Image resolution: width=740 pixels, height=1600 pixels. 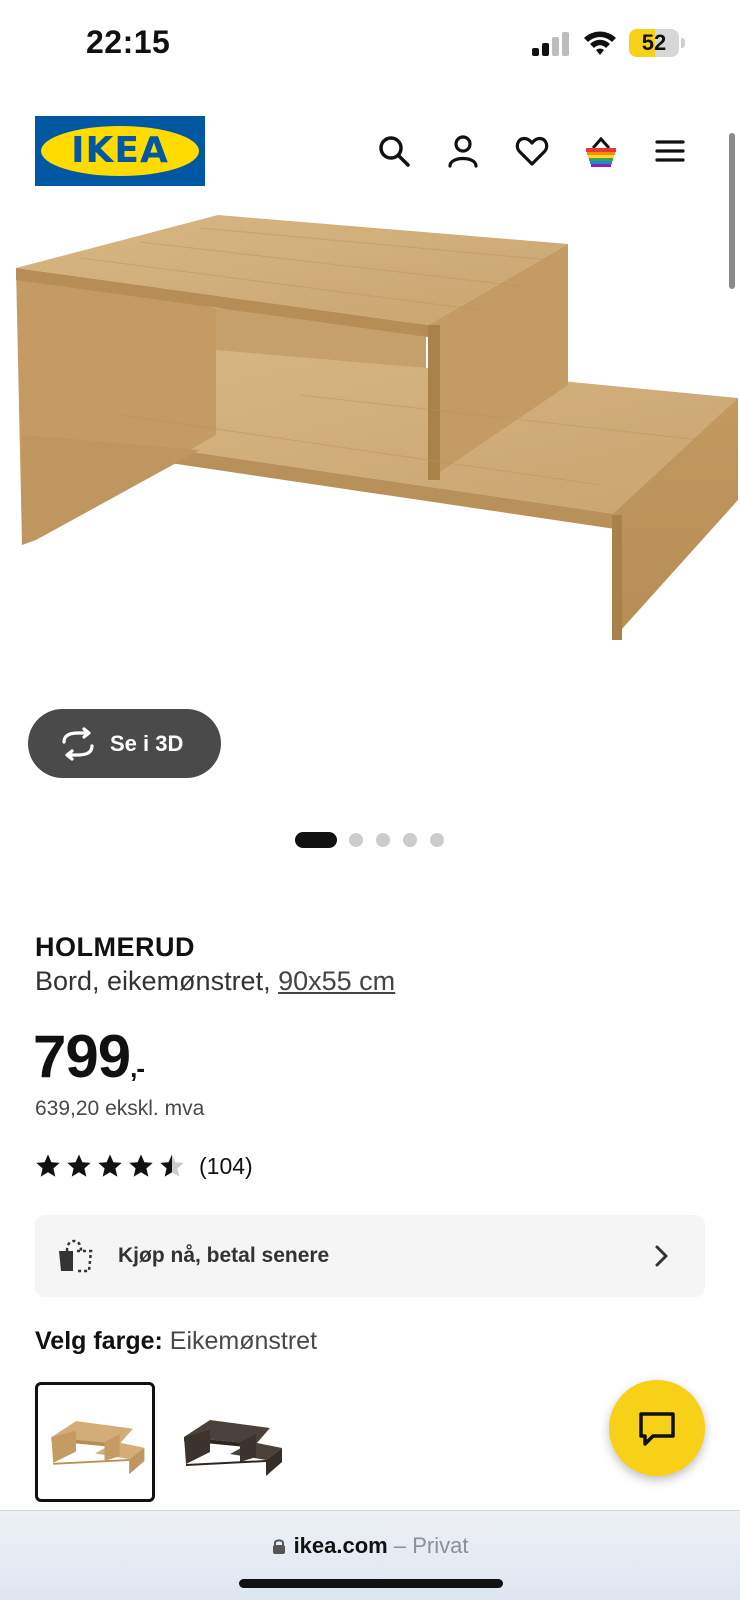 I want to click on browser-address-bar: ikea.com – Privat, so click(x=370, y=1555).